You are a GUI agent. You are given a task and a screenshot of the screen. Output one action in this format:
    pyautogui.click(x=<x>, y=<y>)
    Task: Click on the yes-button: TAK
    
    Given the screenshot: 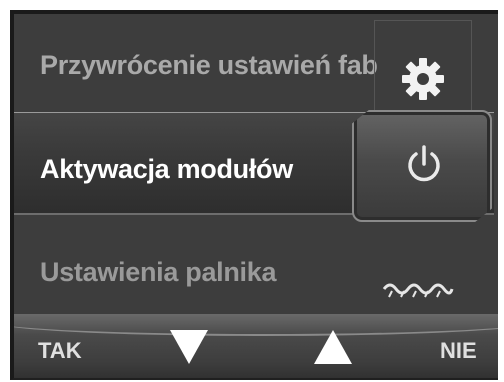 What is the action you would take?
    pyautogui.click(x=60, y=351)
    